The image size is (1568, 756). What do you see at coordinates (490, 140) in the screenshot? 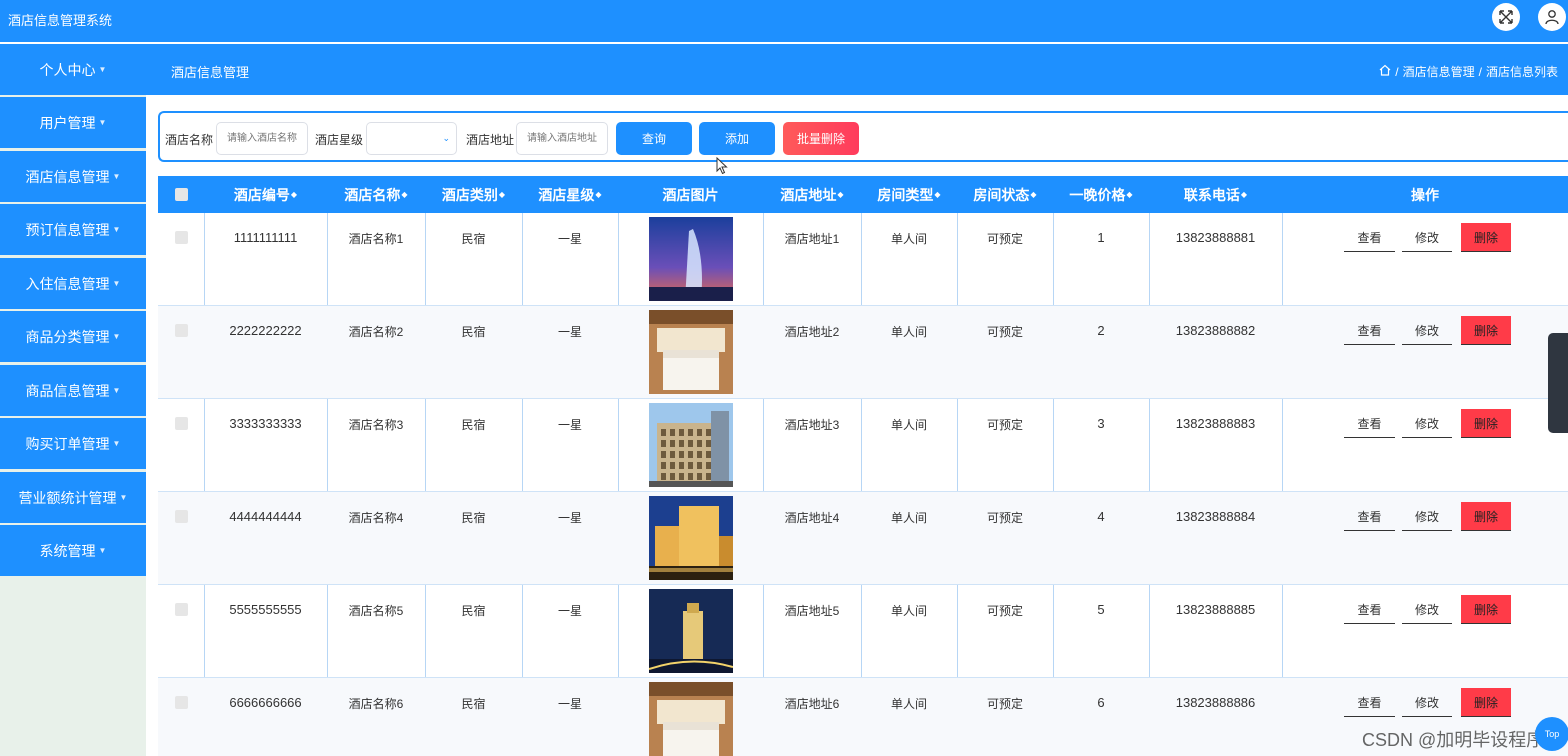
I see `hotel-address-label: 酒店地址` at bounding box center [490, 140].